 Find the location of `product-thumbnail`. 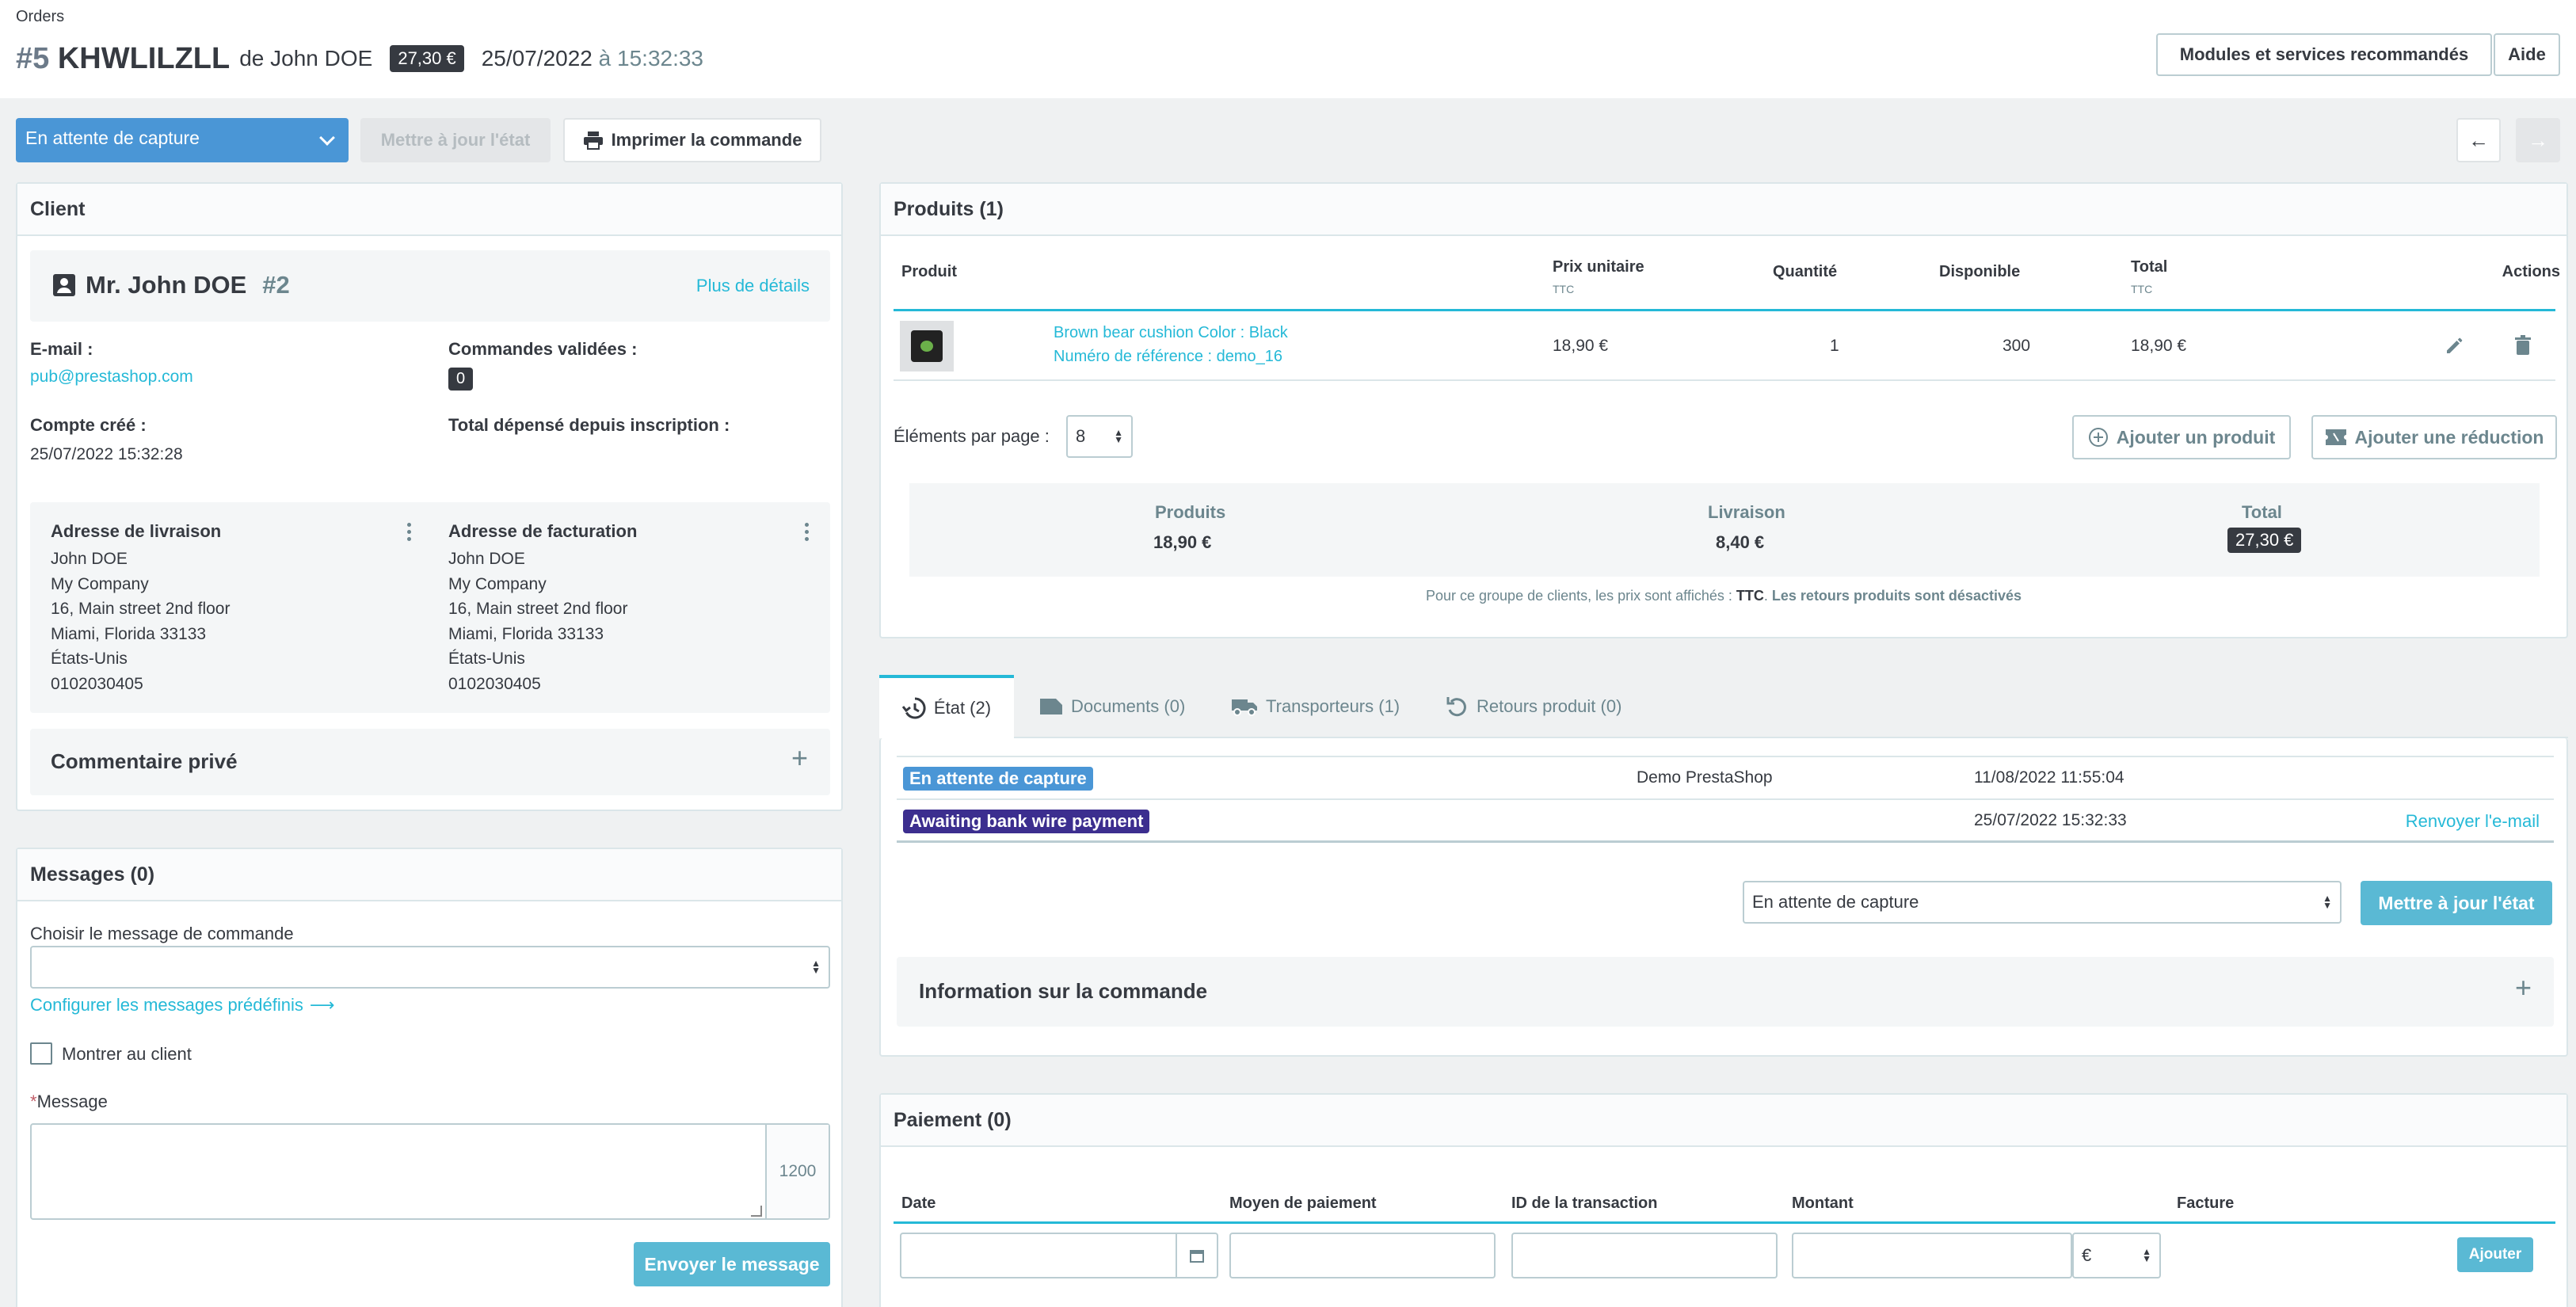

product-thumbnail is located at coordinates (927, 346).